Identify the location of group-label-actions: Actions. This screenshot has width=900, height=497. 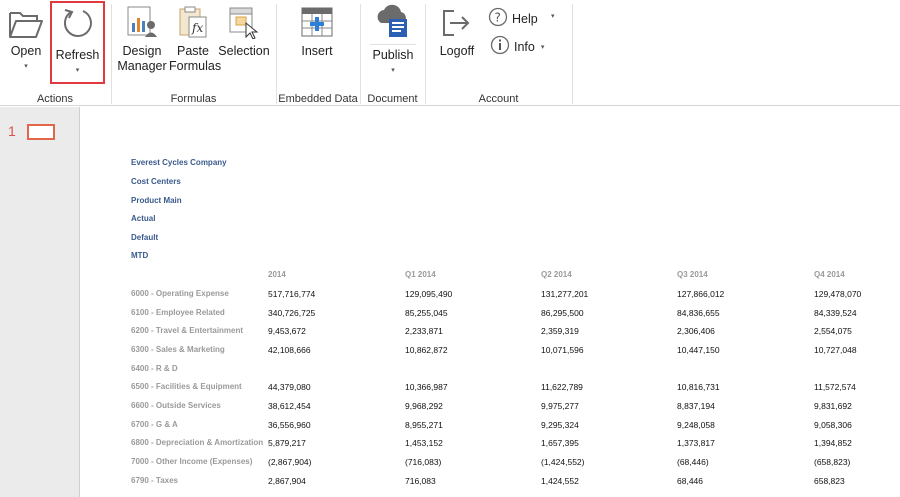
(55, 99).